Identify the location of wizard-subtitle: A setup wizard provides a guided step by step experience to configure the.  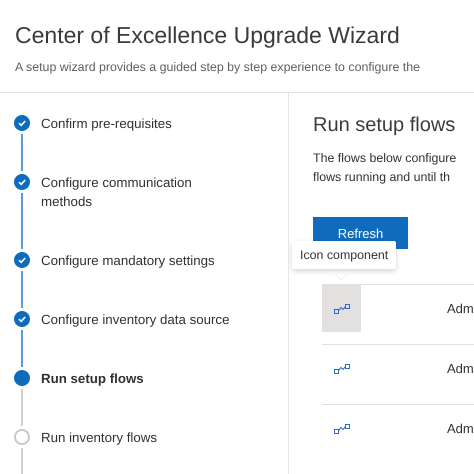
(217, 67).